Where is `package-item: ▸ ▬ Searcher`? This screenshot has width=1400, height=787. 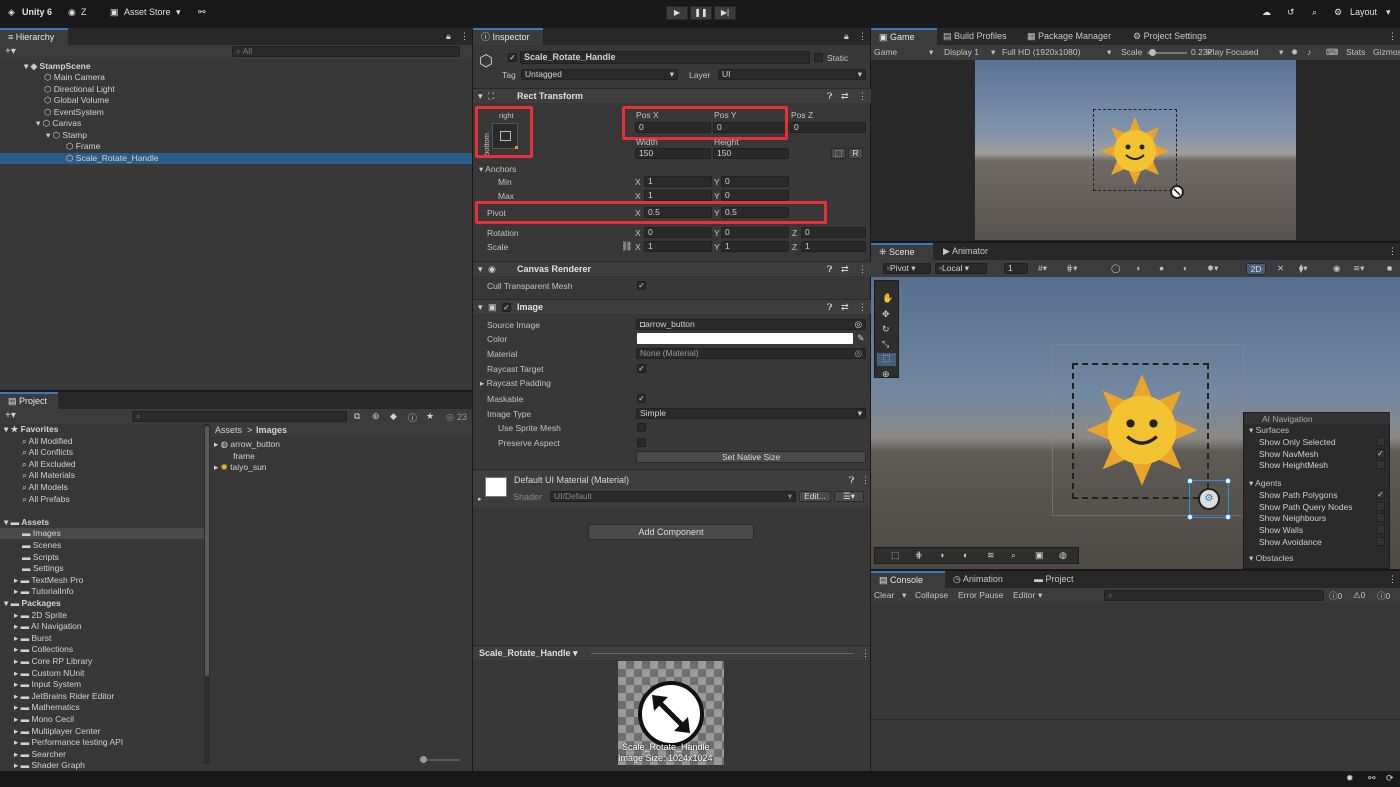
package-item: ▸ ▬ Searcher is located at coordinates (40, 754).